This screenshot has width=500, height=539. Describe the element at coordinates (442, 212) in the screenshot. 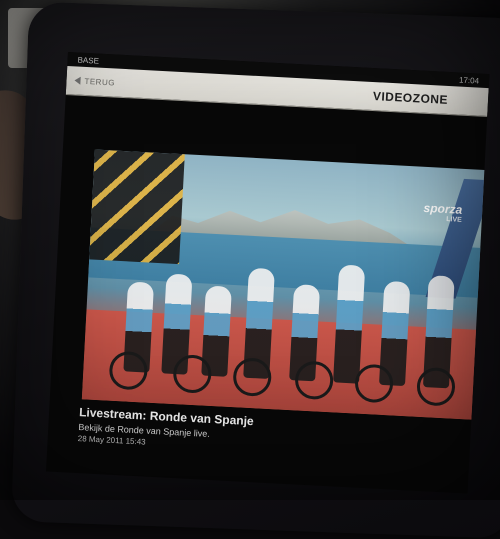

I see `channel-logo: sporza LIVE` at that location.